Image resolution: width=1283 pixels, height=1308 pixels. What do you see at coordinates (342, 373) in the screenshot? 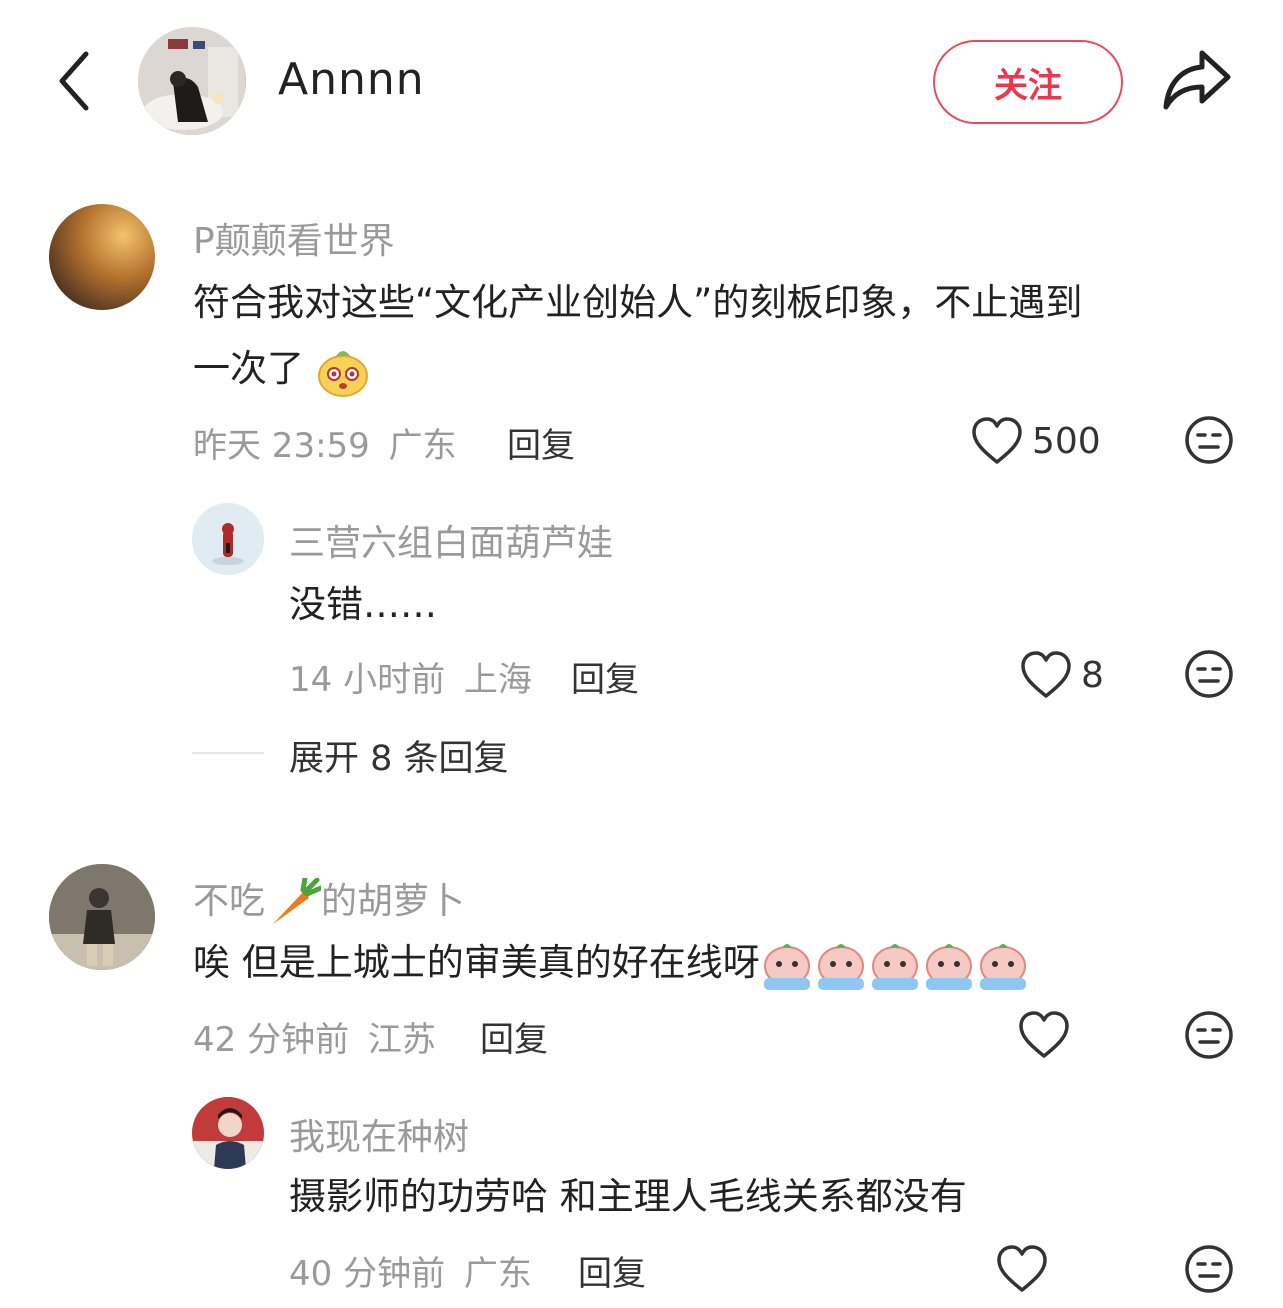
I see `cute-face-emoji-icon` at bounding box center [342, 373].